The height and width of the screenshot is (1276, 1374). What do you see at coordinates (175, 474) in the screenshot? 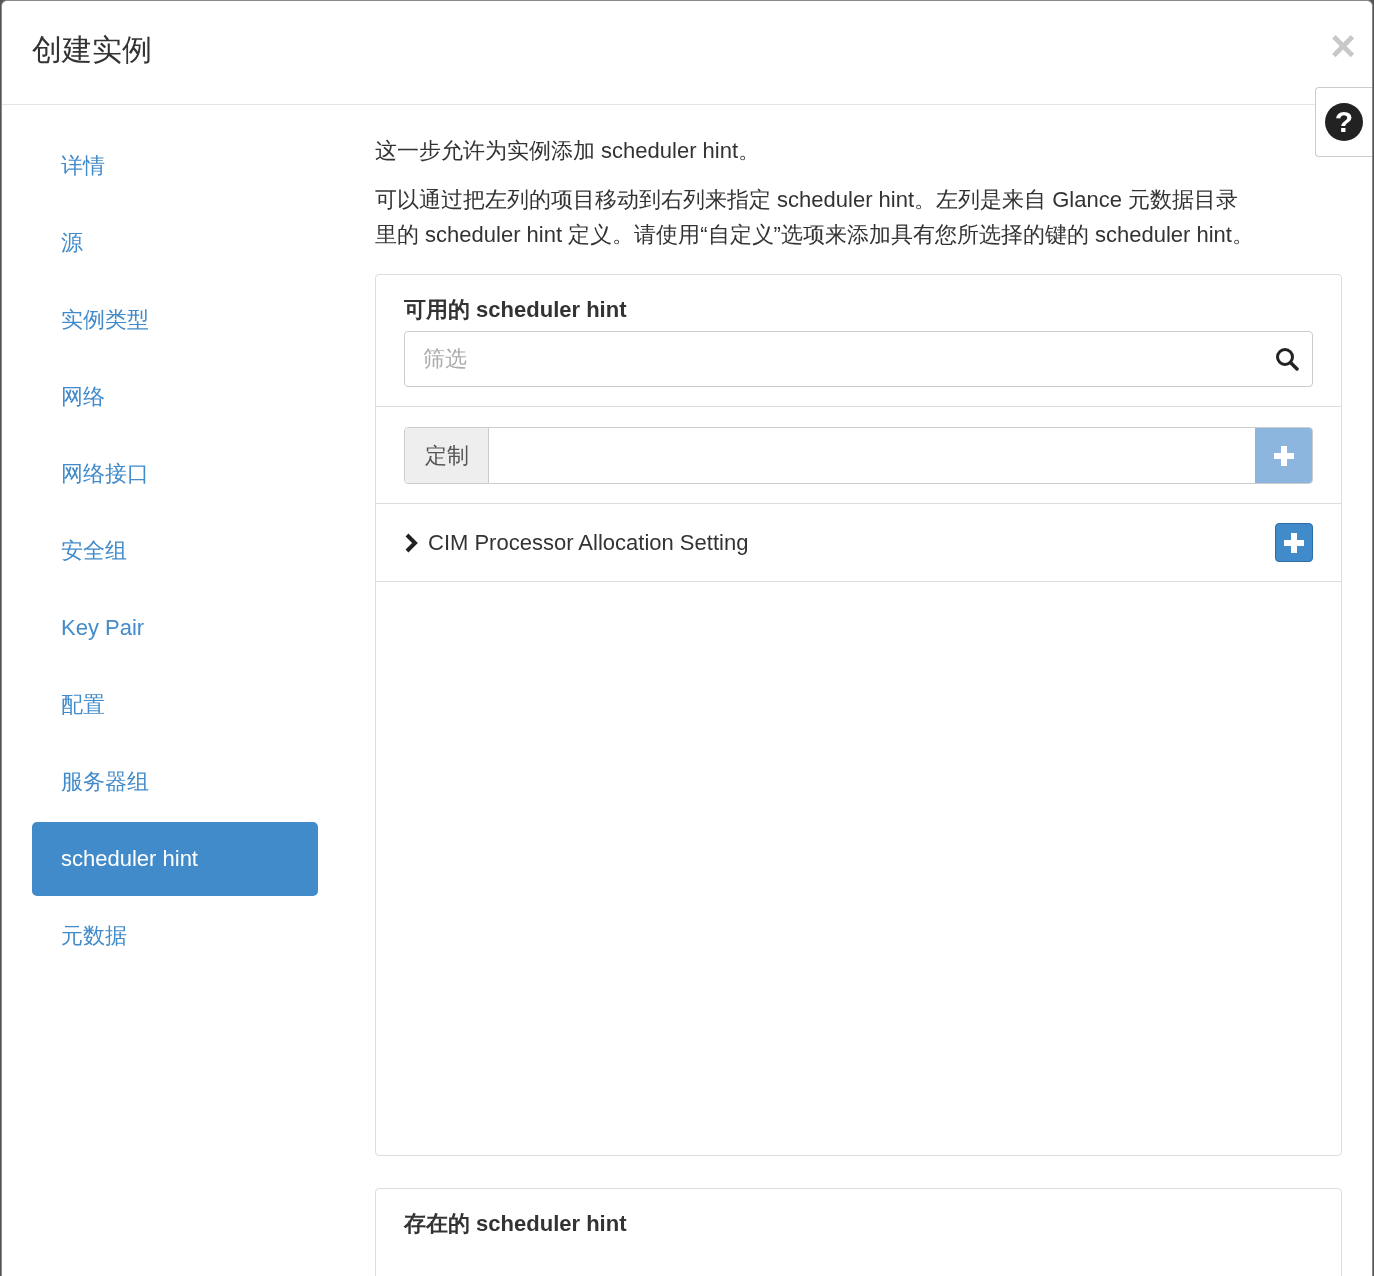
I see `sidebar-item: 网络接口` at bounding box center [175, 474].